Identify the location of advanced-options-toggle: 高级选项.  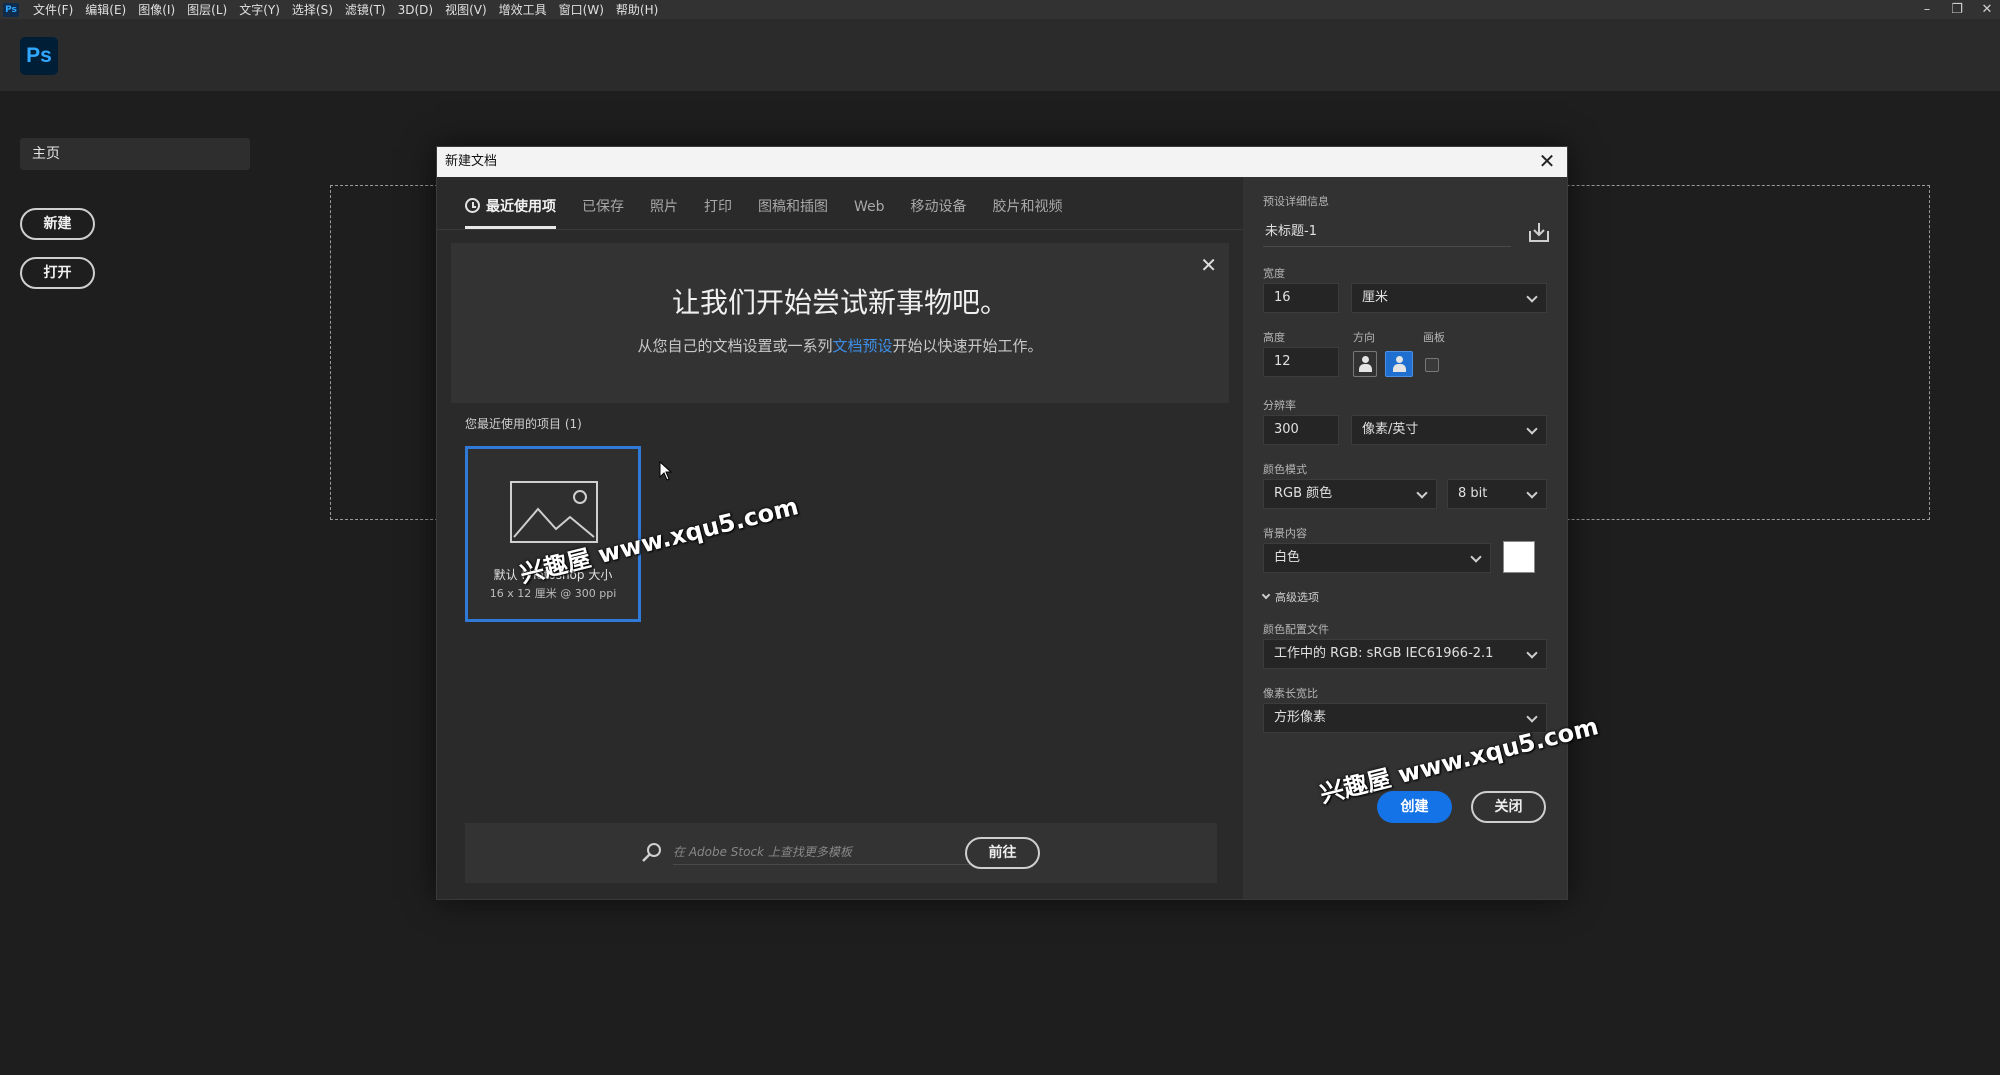
(1290, 597).